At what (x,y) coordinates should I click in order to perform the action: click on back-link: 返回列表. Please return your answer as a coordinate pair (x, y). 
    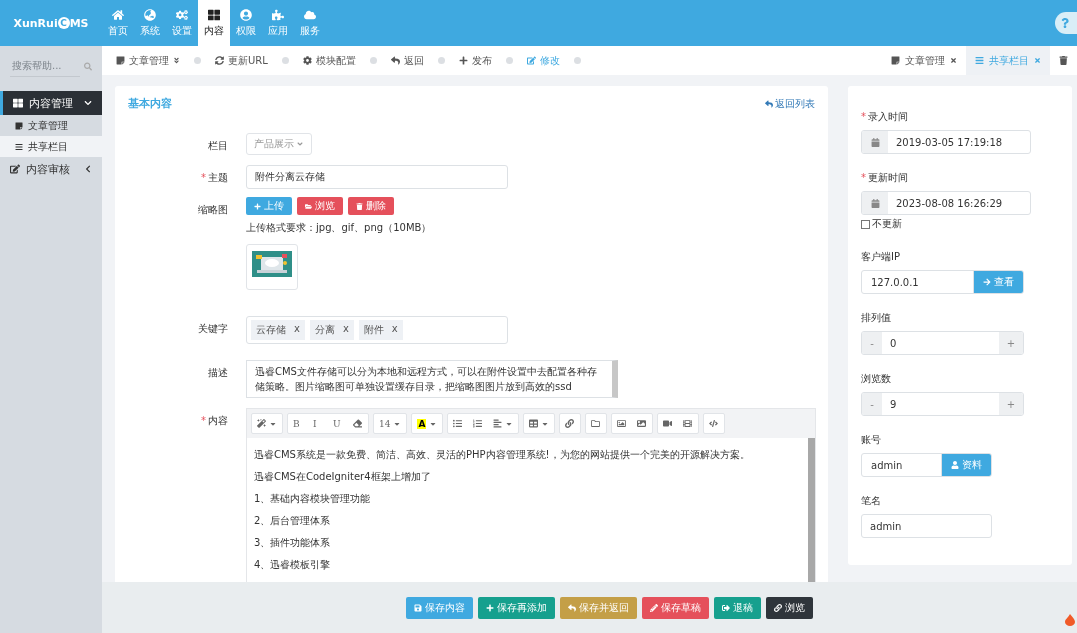
    Looking at the image, I should click on (790, 103).